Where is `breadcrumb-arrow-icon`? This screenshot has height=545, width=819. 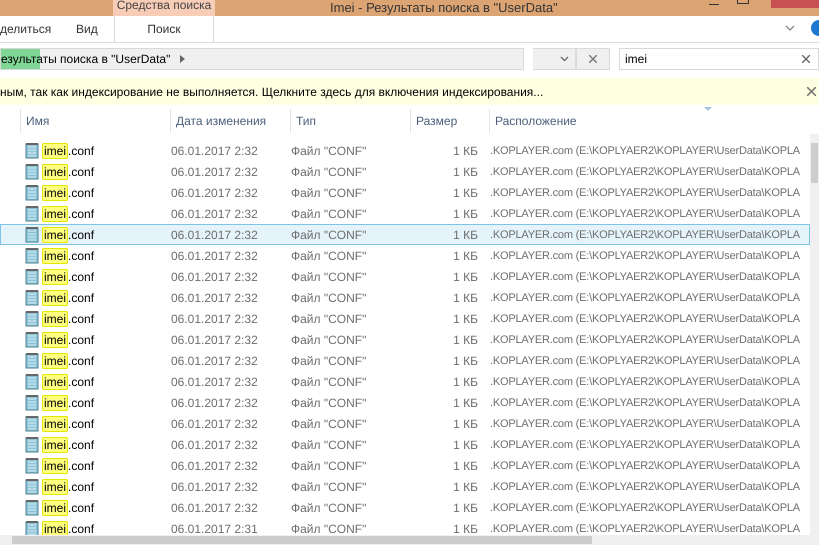
breadcrumb-arrow-icon is located at coordinates (183, 59).